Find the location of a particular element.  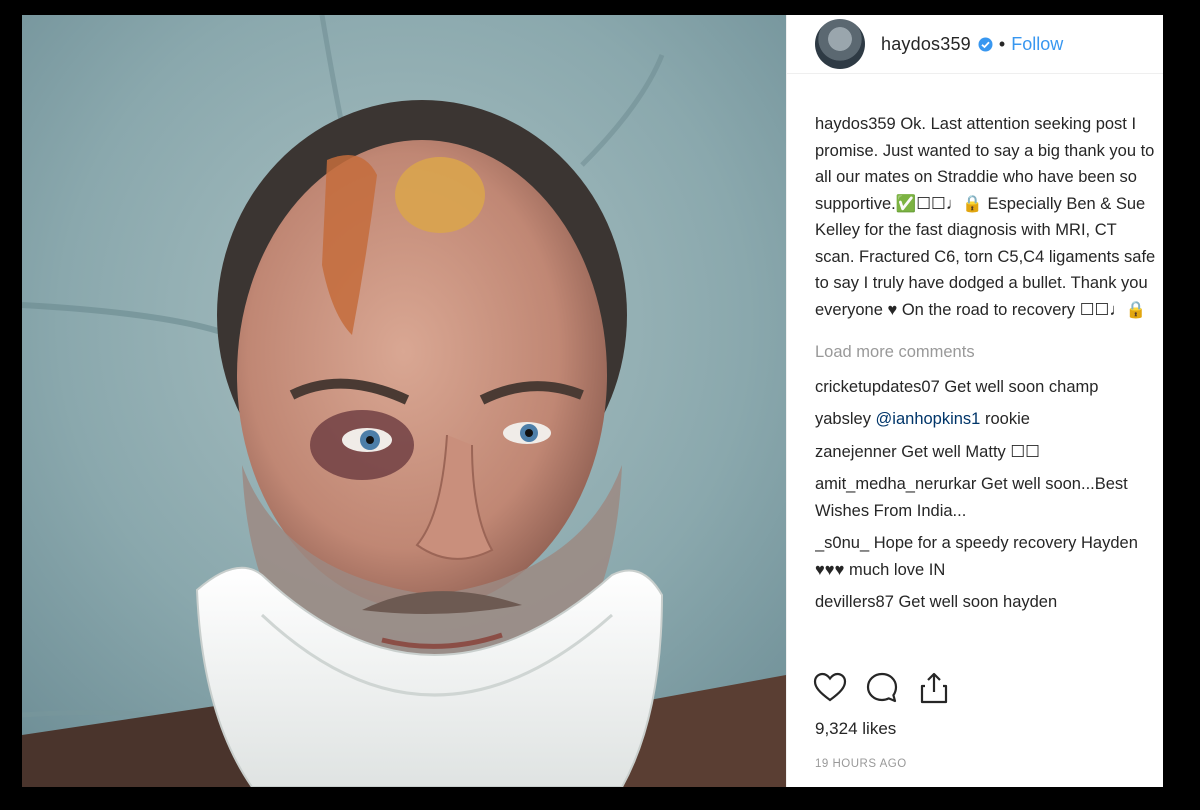

likes-count: 9,324 likes is located at coordinates (855, 729).